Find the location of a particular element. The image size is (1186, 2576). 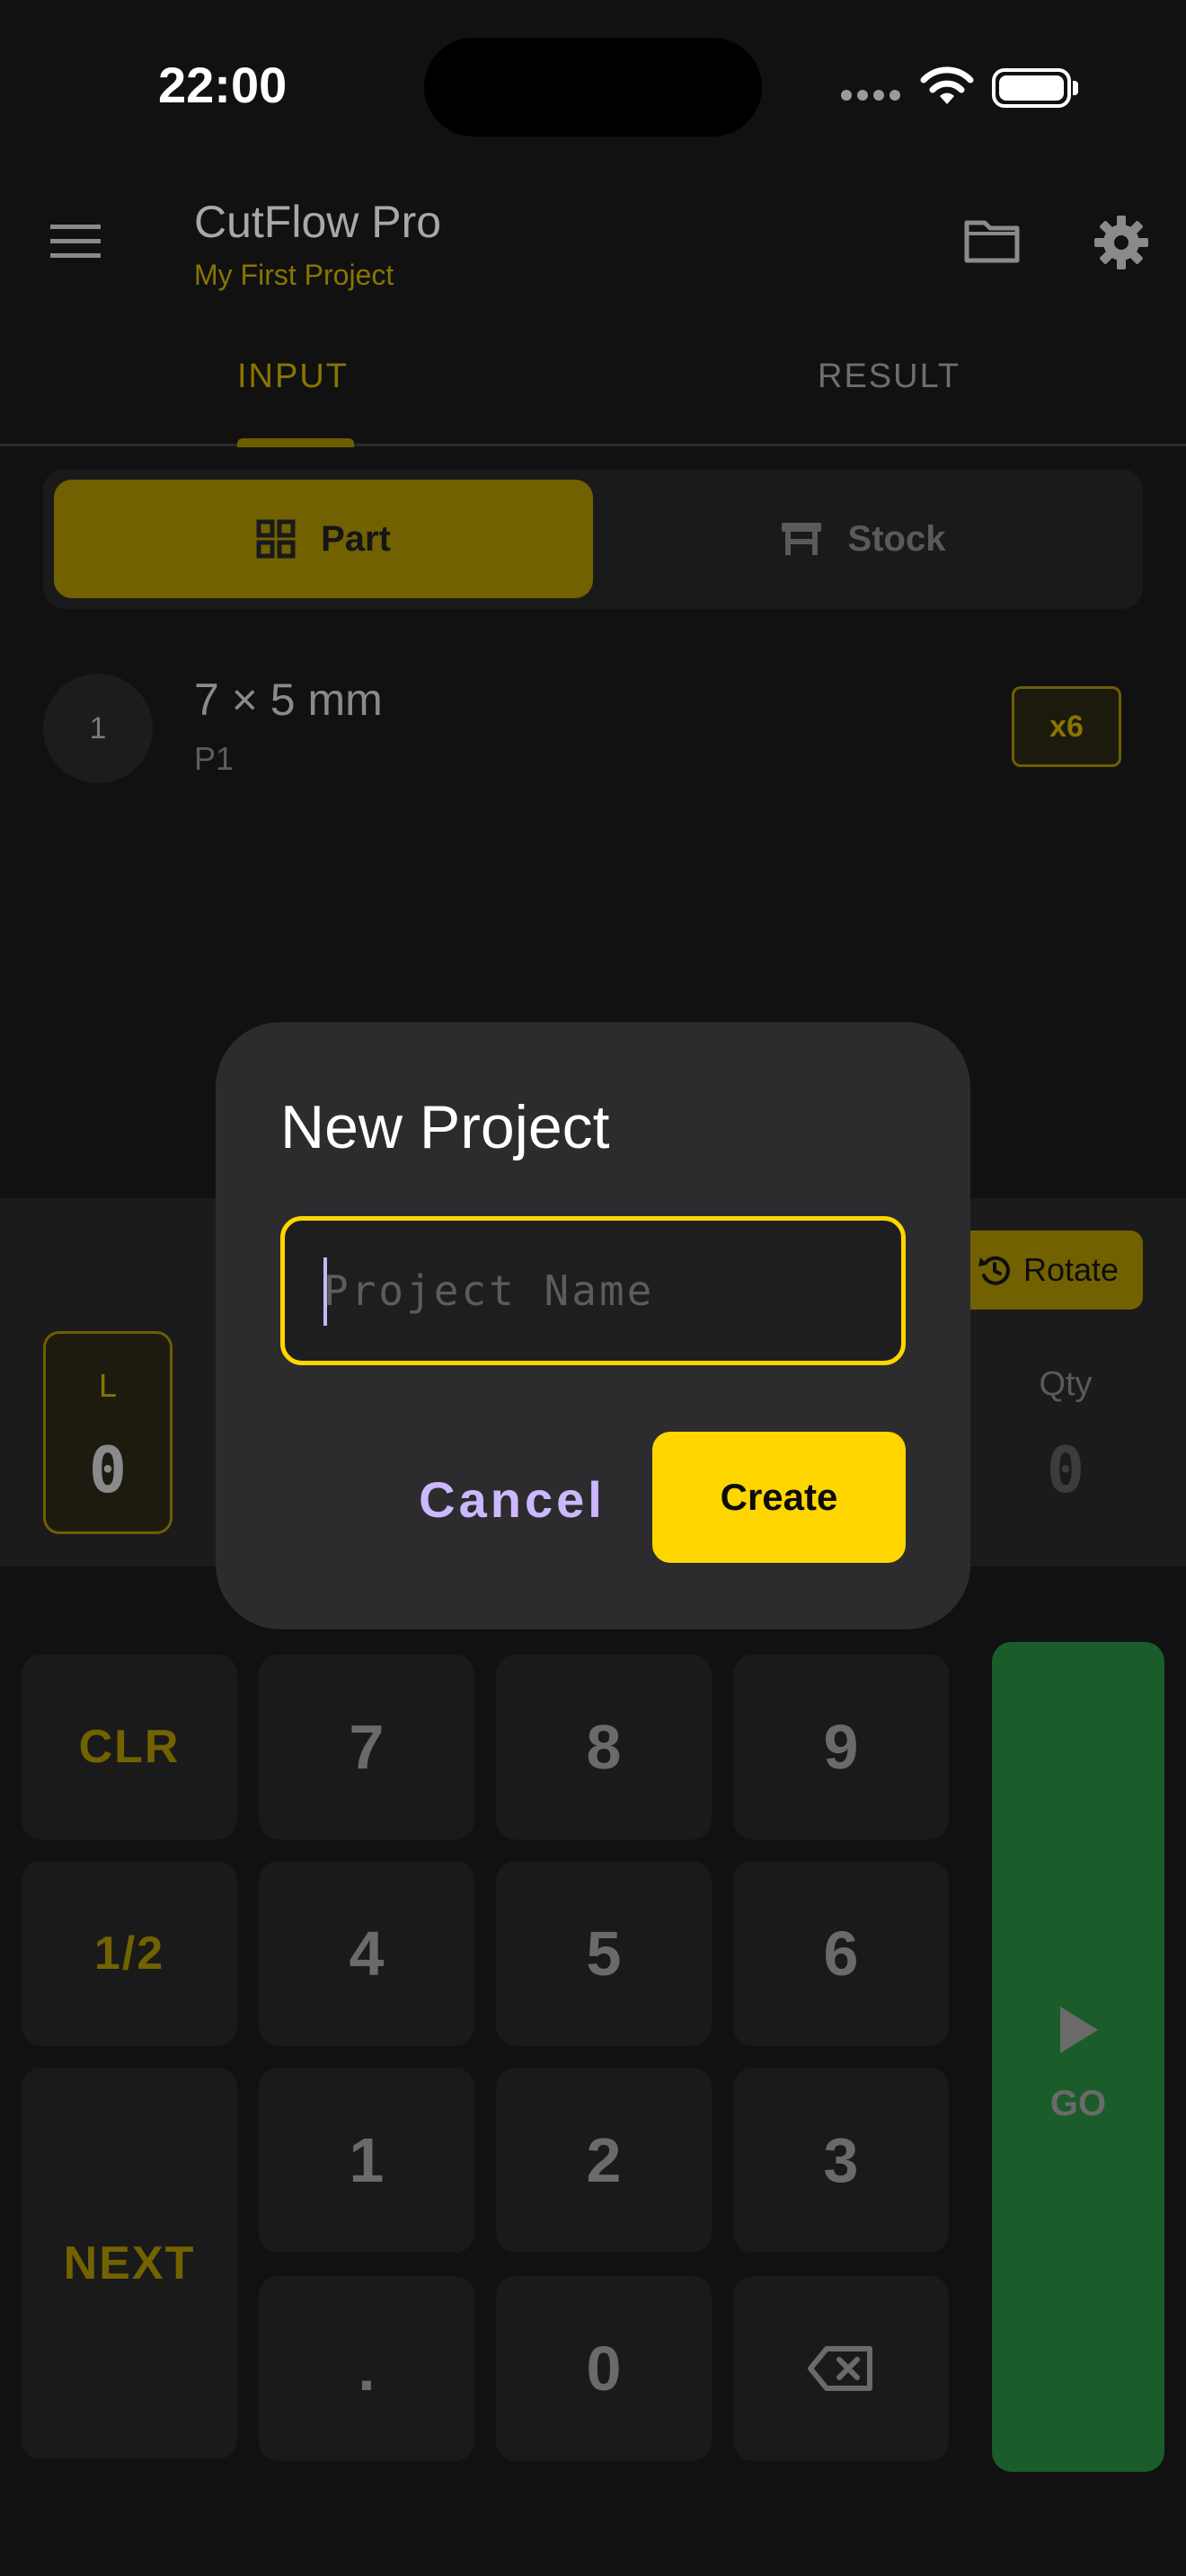

dynamic-island is located at coordinates (593, 87).